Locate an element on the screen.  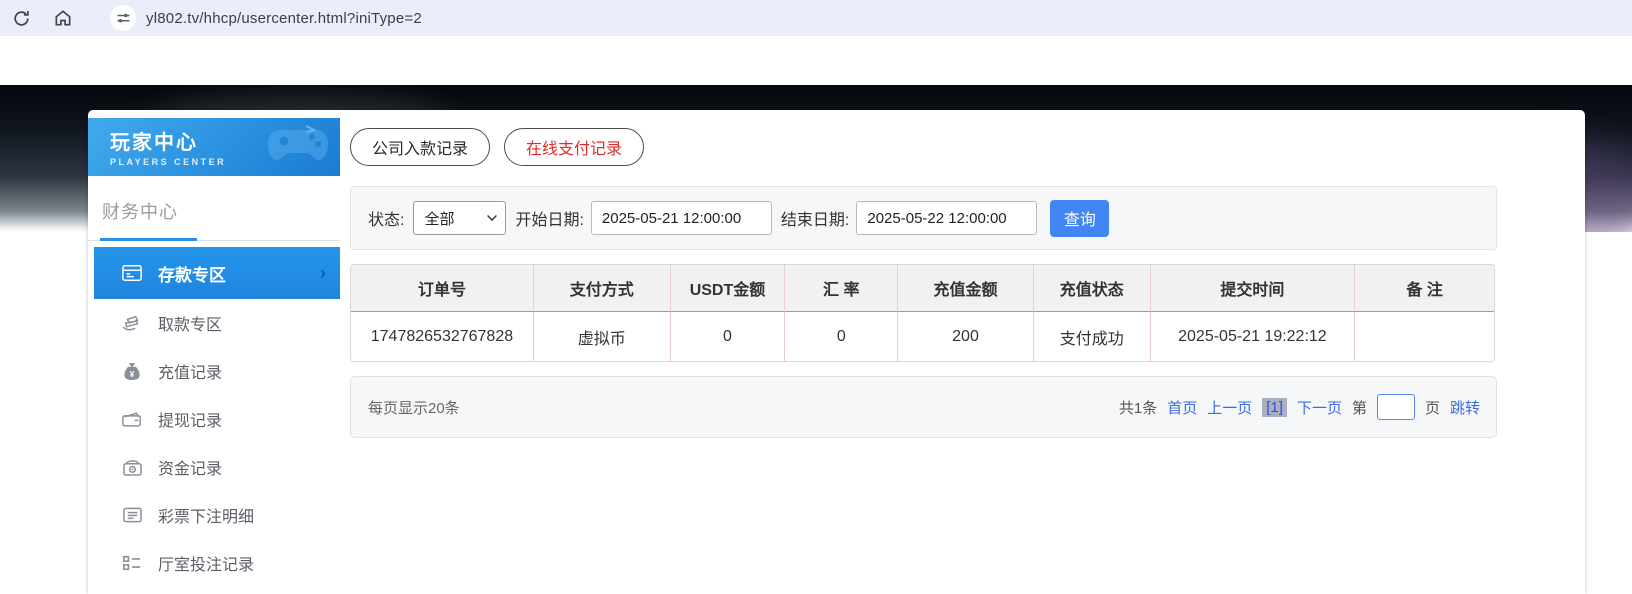
cell-submit-time: 2025-05-21 19:22:12 is located at coordinates (1253, 336).